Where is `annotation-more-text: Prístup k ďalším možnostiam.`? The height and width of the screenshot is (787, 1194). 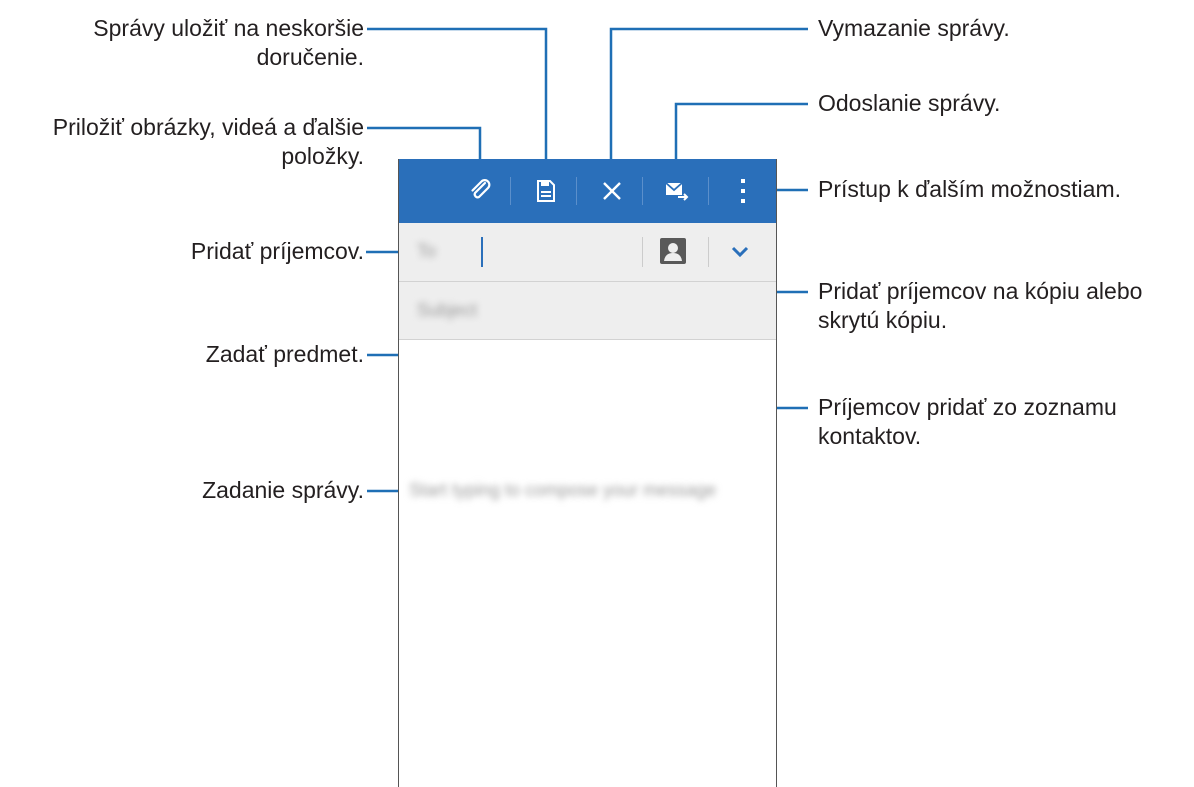
annotation-more-text: Prístup k ďalším možnostiam. is located at coordinates (969, 189).